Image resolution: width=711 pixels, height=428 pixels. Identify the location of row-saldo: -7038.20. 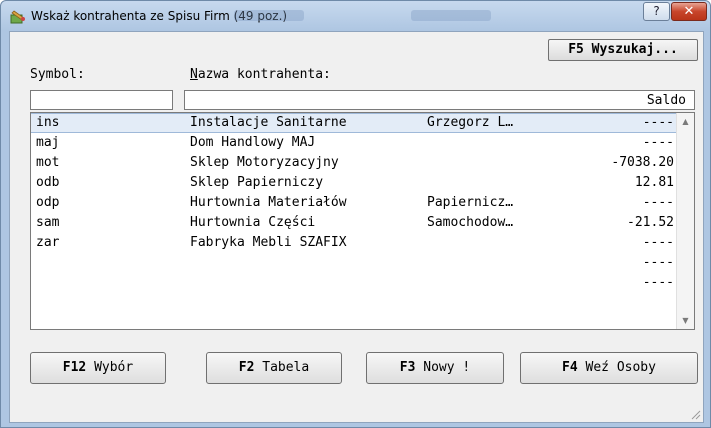
(642, 162).